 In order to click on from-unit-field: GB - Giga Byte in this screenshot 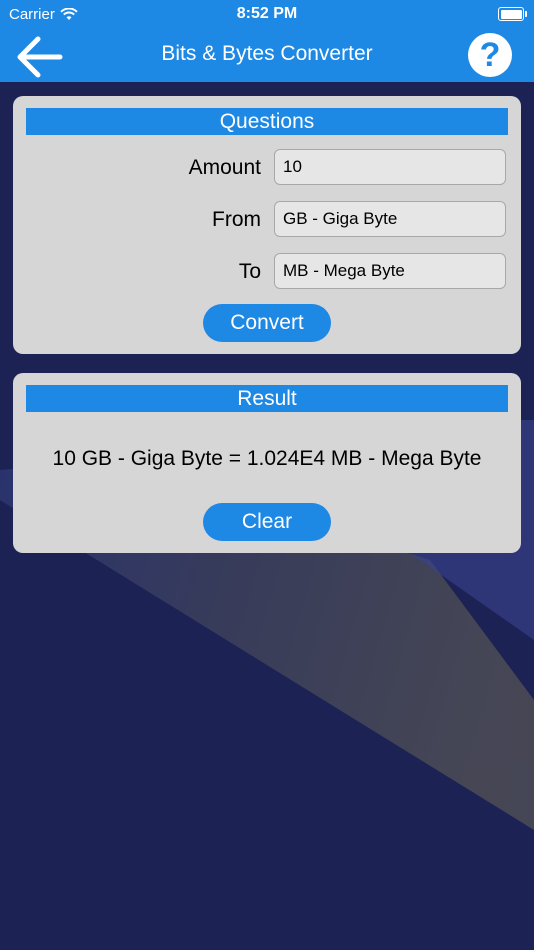, I will do `click(390, 219)`.